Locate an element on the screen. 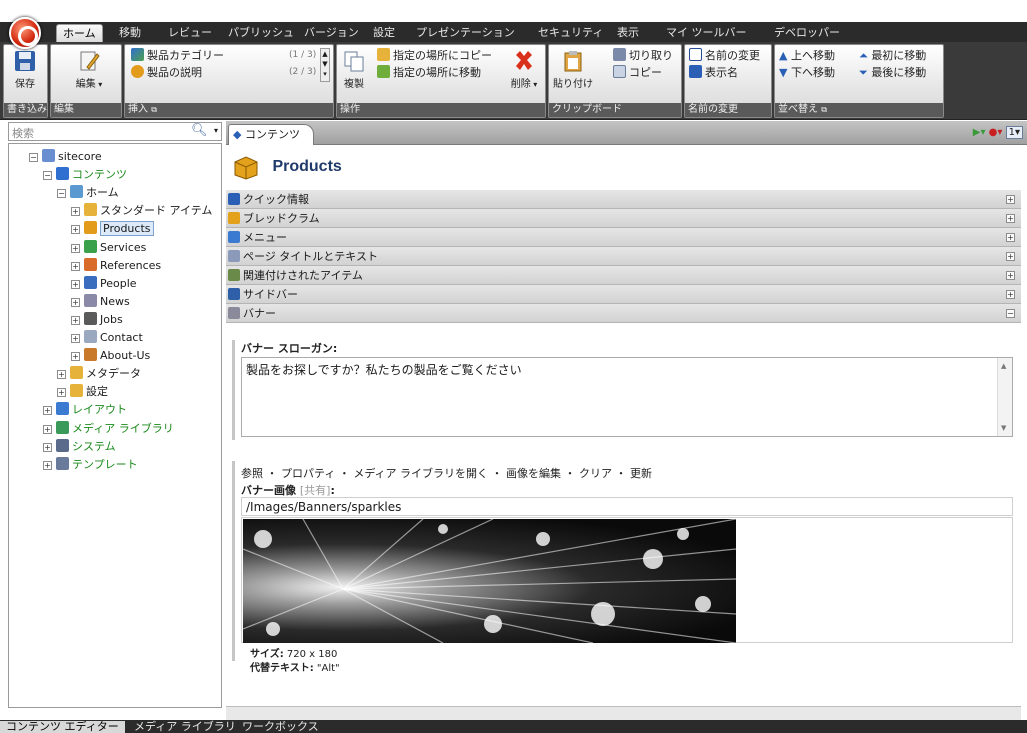 The image size is (1027, 733). section-related-items: 関連付けされたアイテム + is located at coordinates (623, 275).